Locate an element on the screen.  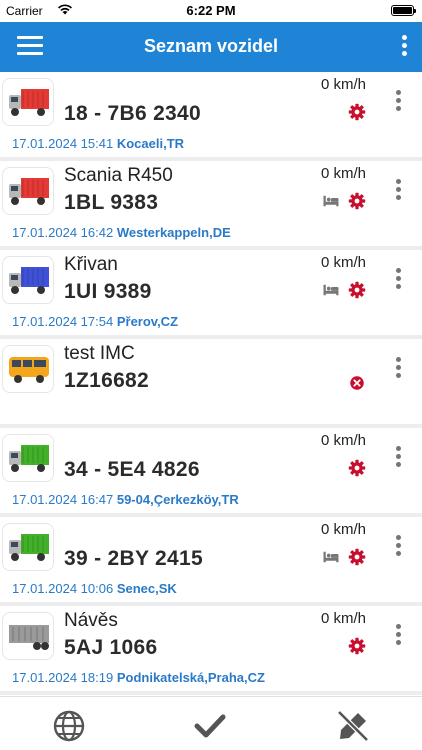
vehicle-name: Křivan is located at coordinates (91, 264).